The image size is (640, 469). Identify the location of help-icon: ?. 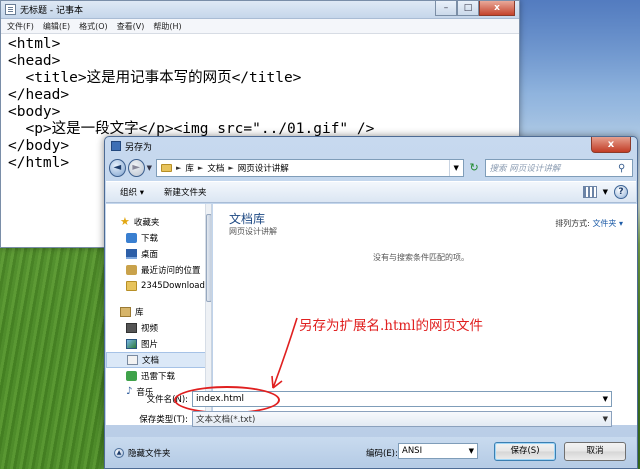
(621, 192).